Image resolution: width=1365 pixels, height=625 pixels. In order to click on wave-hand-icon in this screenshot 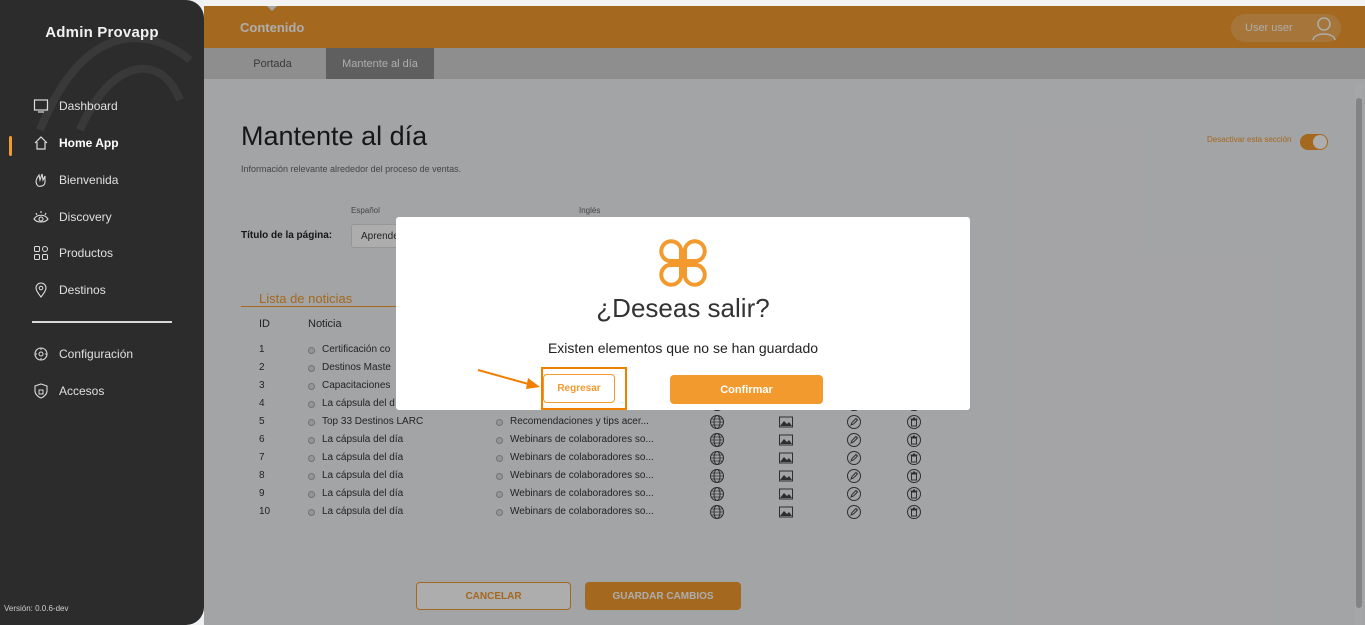, I will do `click(41, 180)`.